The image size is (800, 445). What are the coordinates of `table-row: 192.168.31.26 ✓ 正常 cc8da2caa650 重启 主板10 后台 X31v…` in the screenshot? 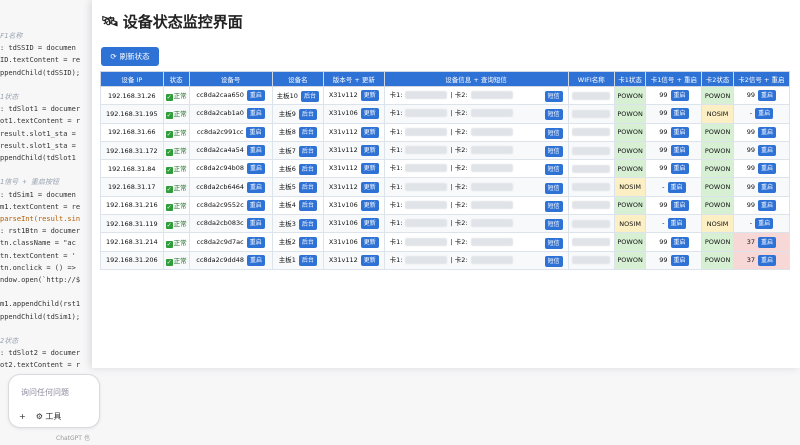 It's located at (445, 95).